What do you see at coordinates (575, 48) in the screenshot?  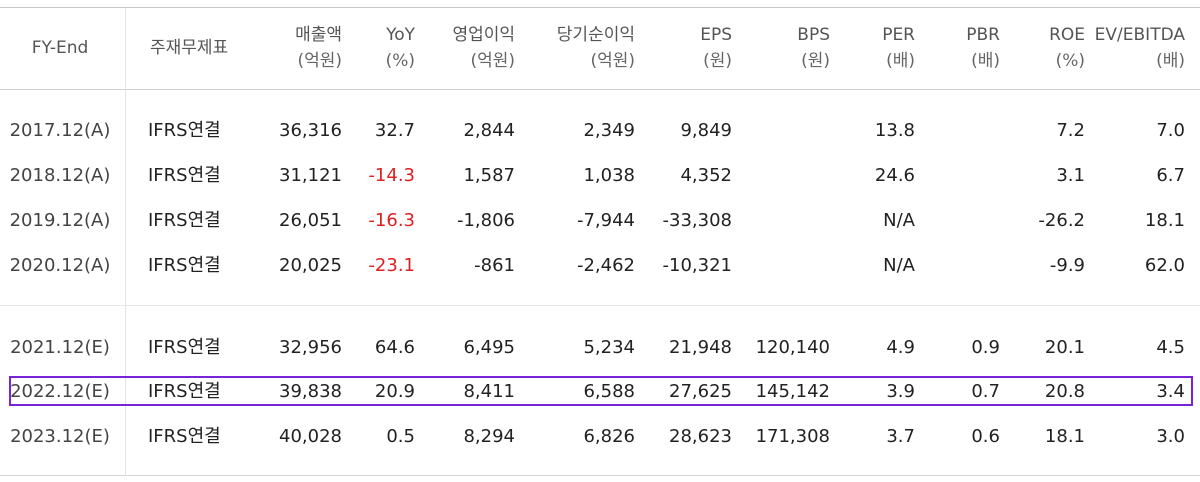 I see `header-net-income: 당기순이익 (억원)` at bounding box center [575, 48].